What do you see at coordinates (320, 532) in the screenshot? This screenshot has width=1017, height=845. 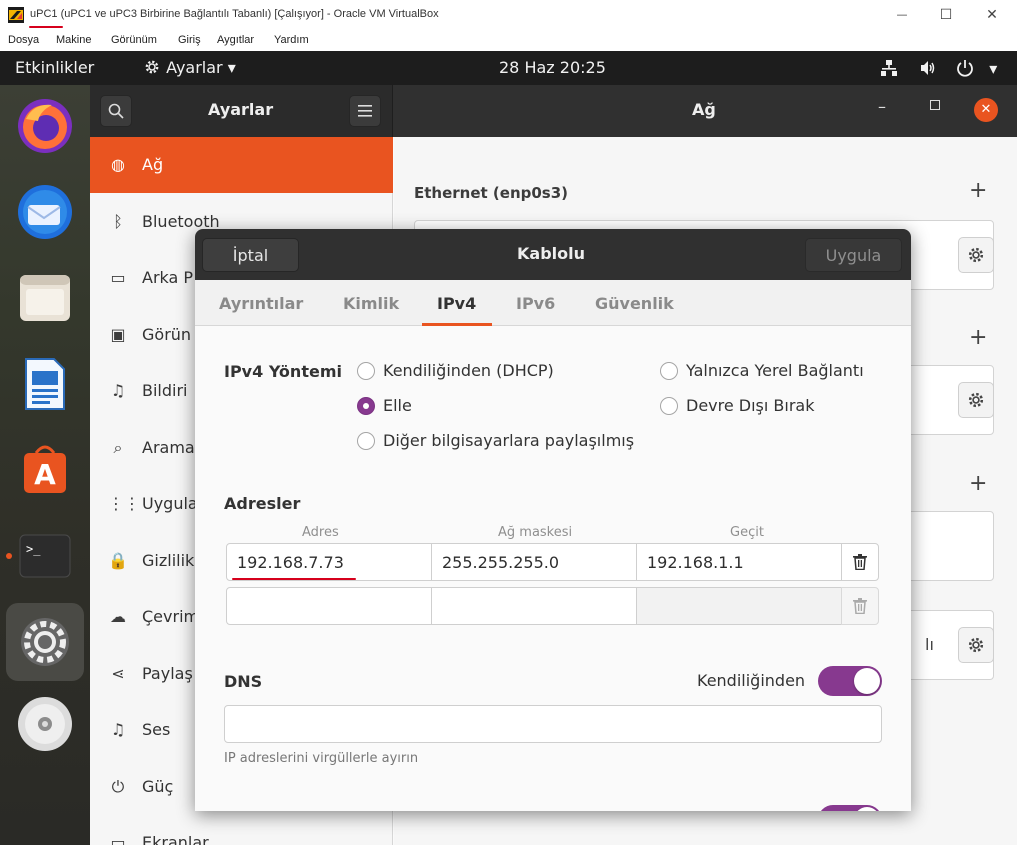 I see `column-address: Adres` at bounding box center [320, 532].